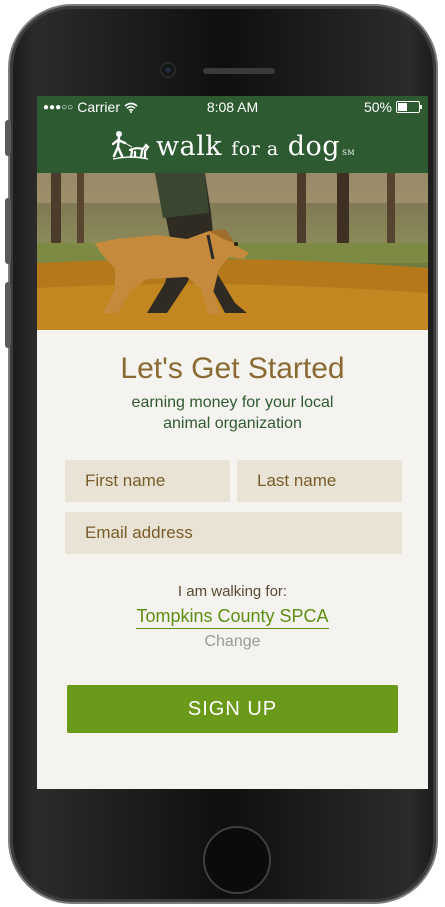 This screenshot has width=445, height=907. I want to click on battery-icon, so click(409, 107).